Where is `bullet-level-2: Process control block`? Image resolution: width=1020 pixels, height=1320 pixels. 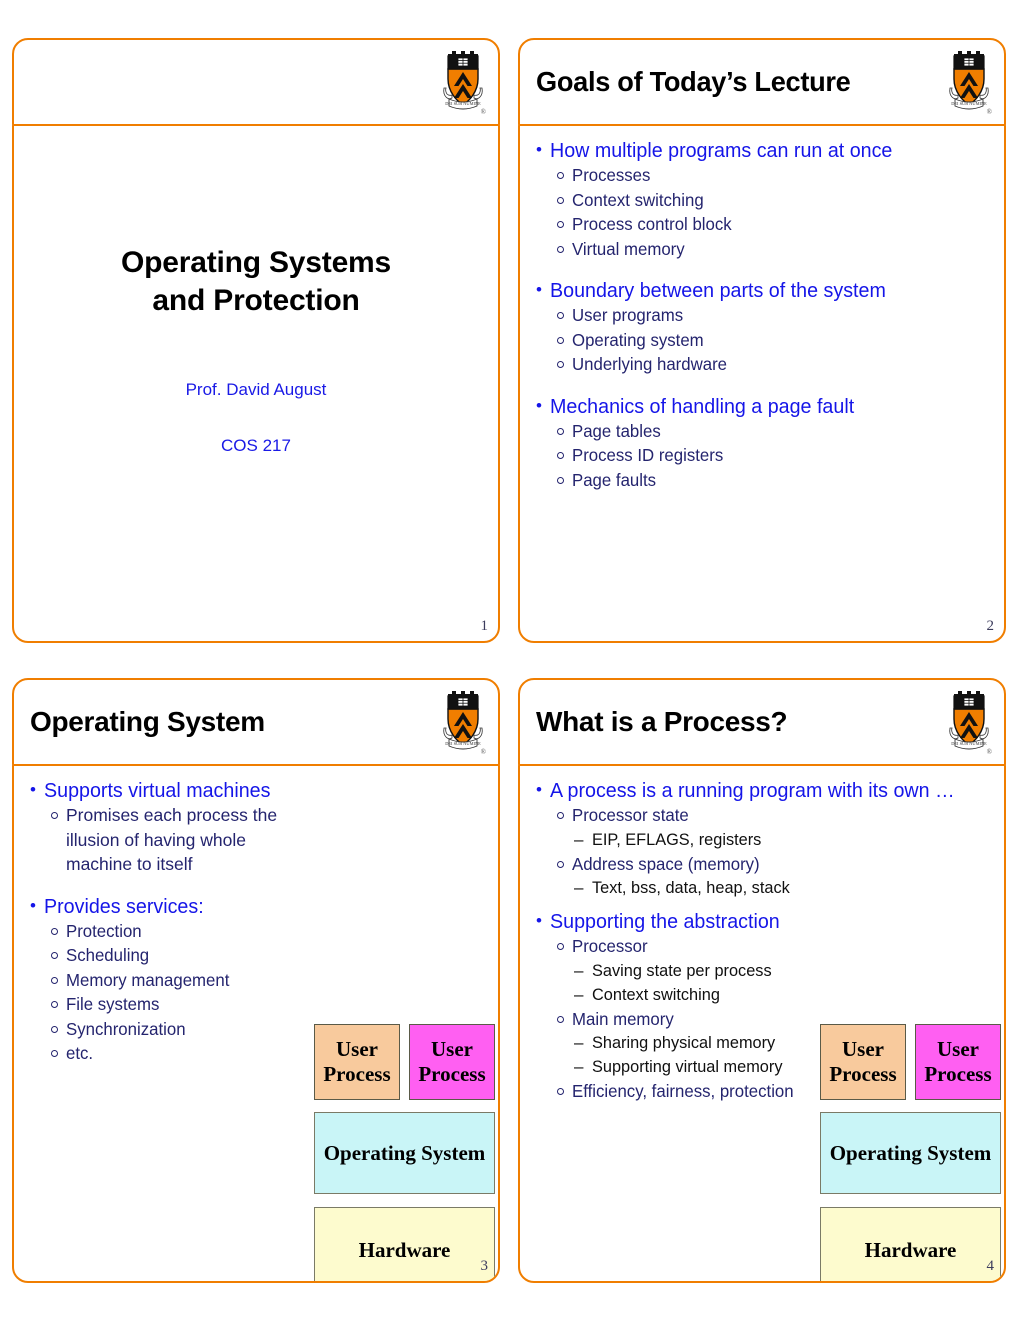 bullet-level-2: Process control block is located at coordinates (764, 224).